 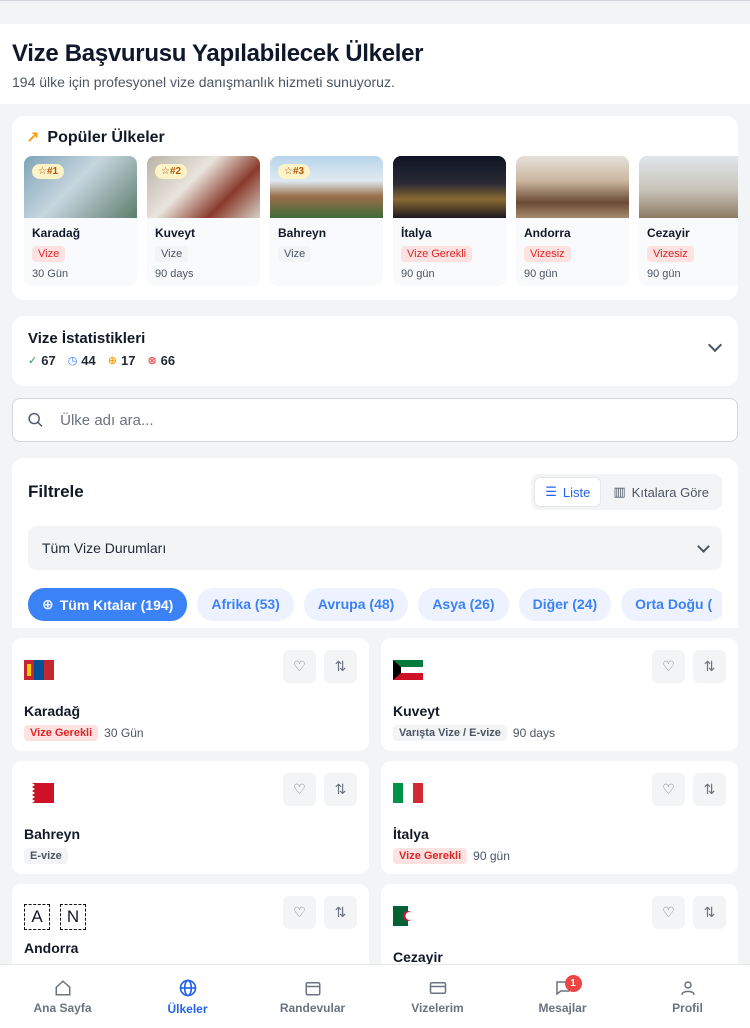 What do you see at coordinates (551, 491) in the screenshot?
I see `list-icon: ☰` at bounding box center [551, 491].